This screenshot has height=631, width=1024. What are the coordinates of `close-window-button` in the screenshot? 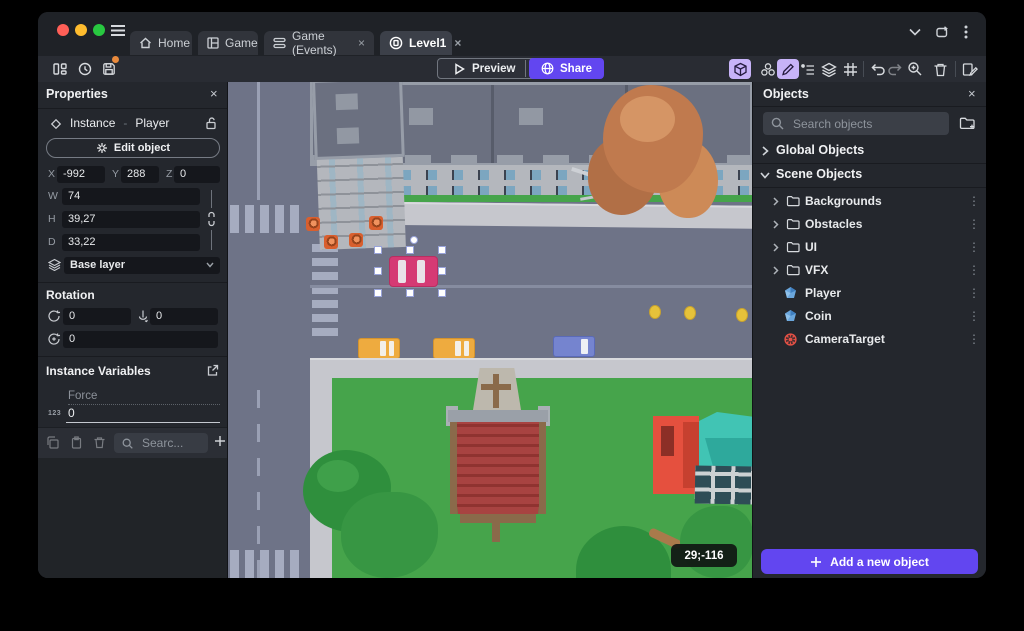 It's located at (63, 30).